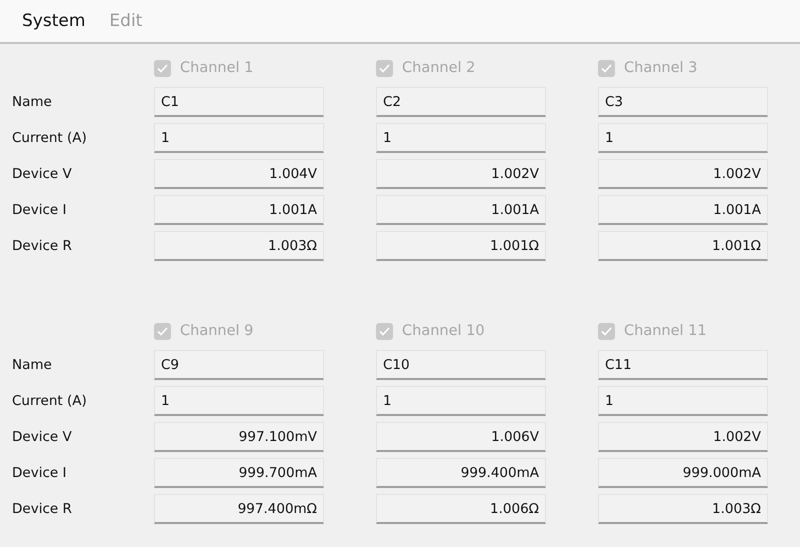  What do you see at coordinates (461, 473) in the screenshot?
I see `reading-field: 999.400mA` at bounding box center [461, 473].